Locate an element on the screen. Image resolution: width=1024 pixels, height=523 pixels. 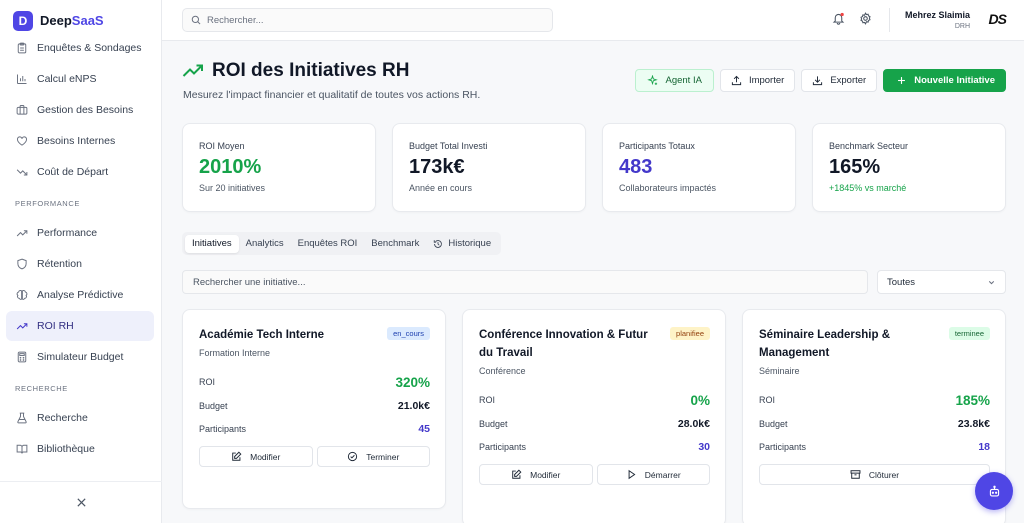
sidebar-item-label: Simulateur Budget is located at coordinates (80, 357).